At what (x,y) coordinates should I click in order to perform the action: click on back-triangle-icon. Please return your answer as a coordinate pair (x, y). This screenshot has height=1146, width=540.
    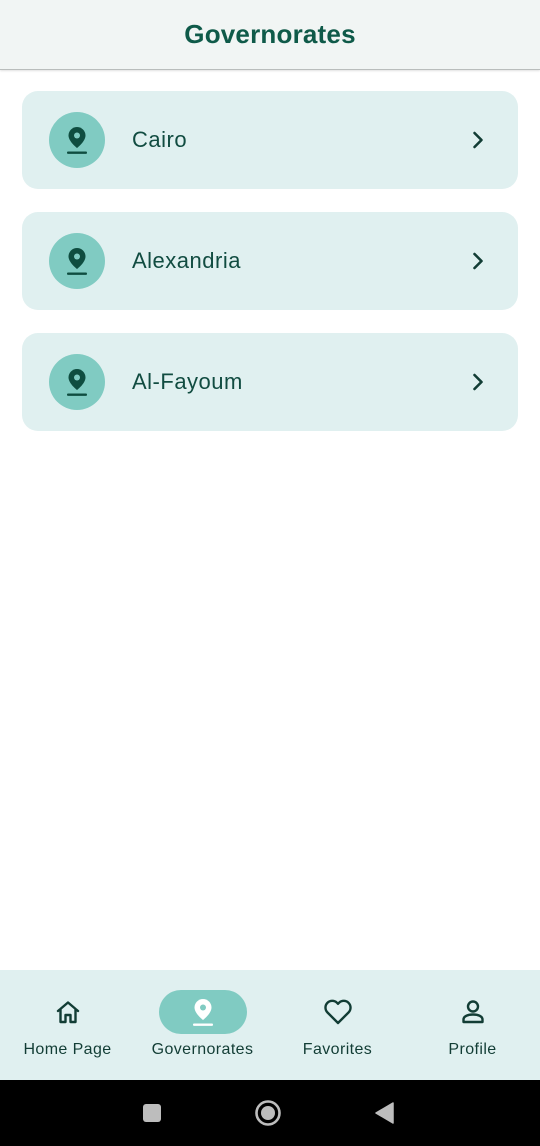
    Looking at the image, I should click on (384, 1113).